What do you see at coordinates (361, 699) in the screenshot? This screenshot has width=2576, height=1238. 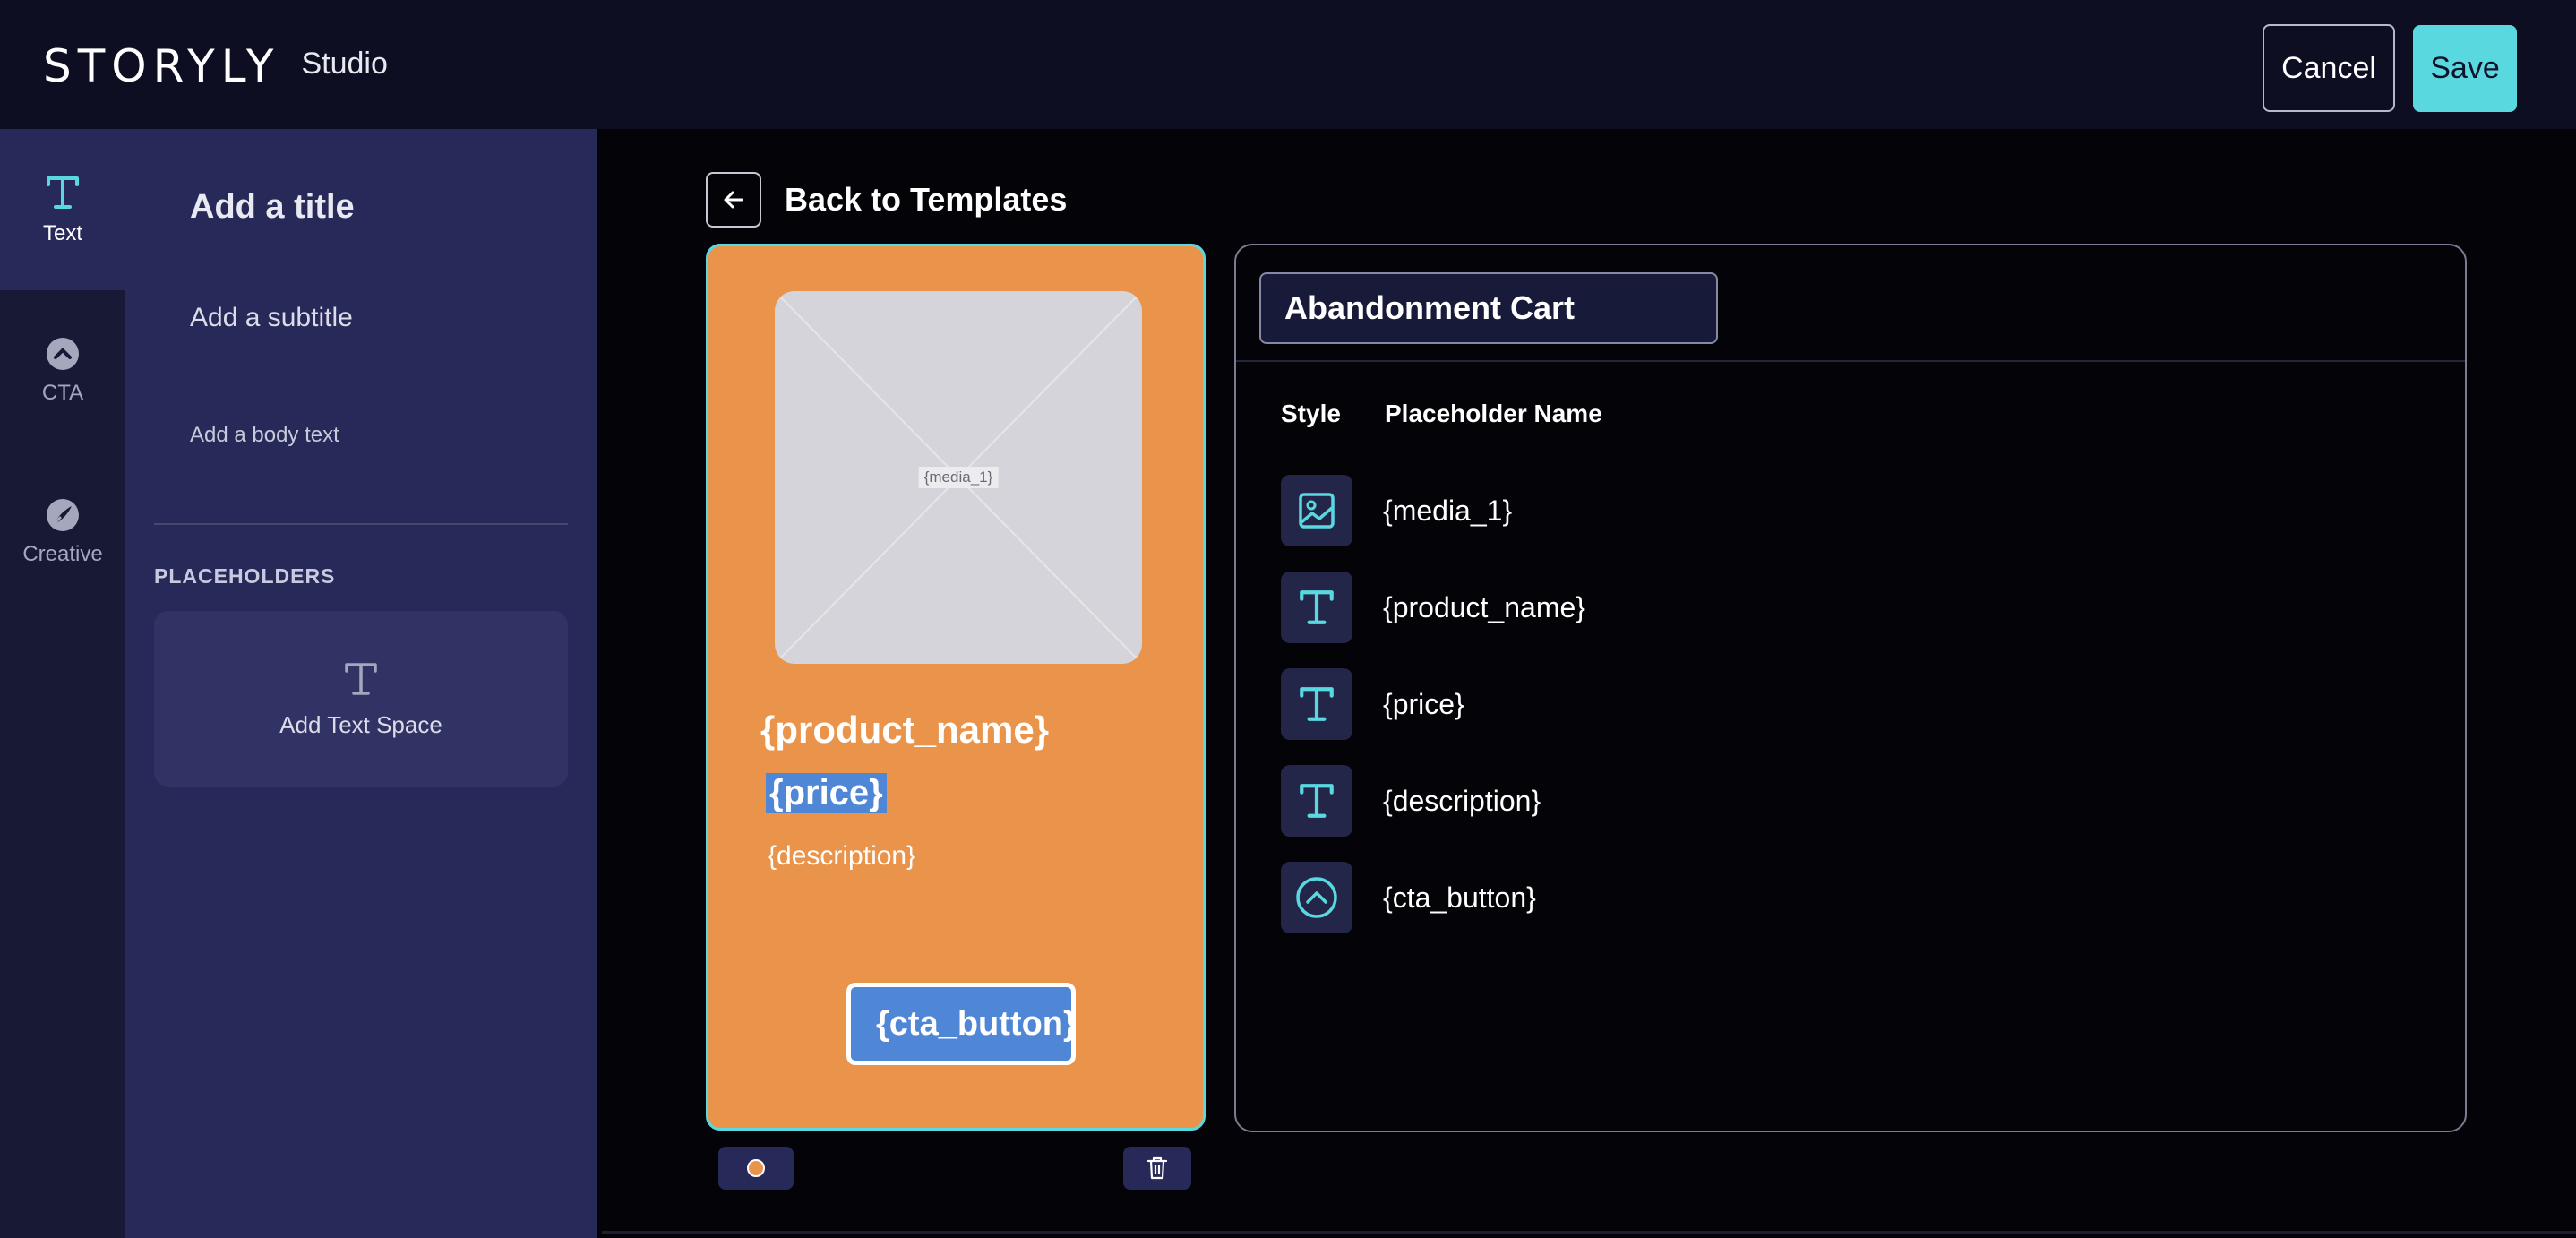 I see `add-text-space-button: Add Text Space` at bounding box center [361, 699].